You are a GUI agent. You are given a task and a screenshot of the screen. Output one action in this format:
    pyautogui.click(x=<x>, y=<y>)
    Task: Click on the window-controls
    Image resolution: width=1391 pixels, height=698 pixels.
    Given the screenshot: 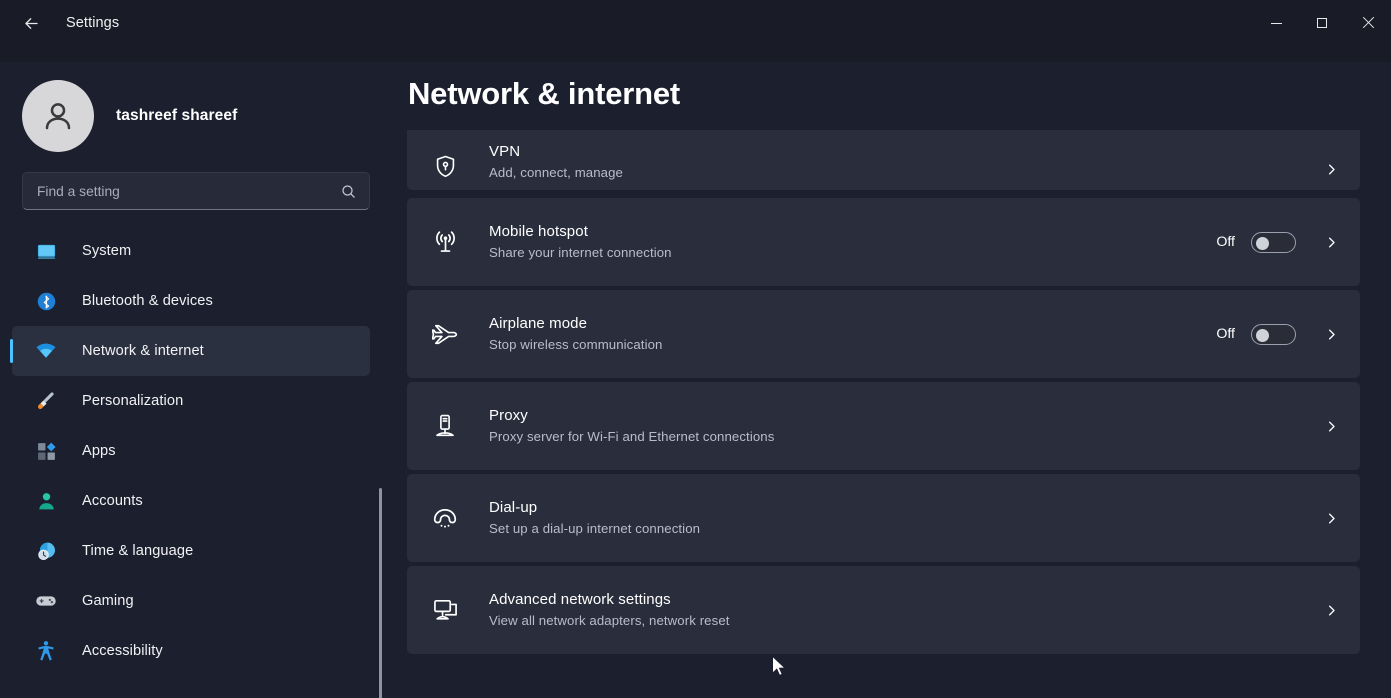 What is the action you would take?
    pyautogui.click(x=1322, y=23)
    